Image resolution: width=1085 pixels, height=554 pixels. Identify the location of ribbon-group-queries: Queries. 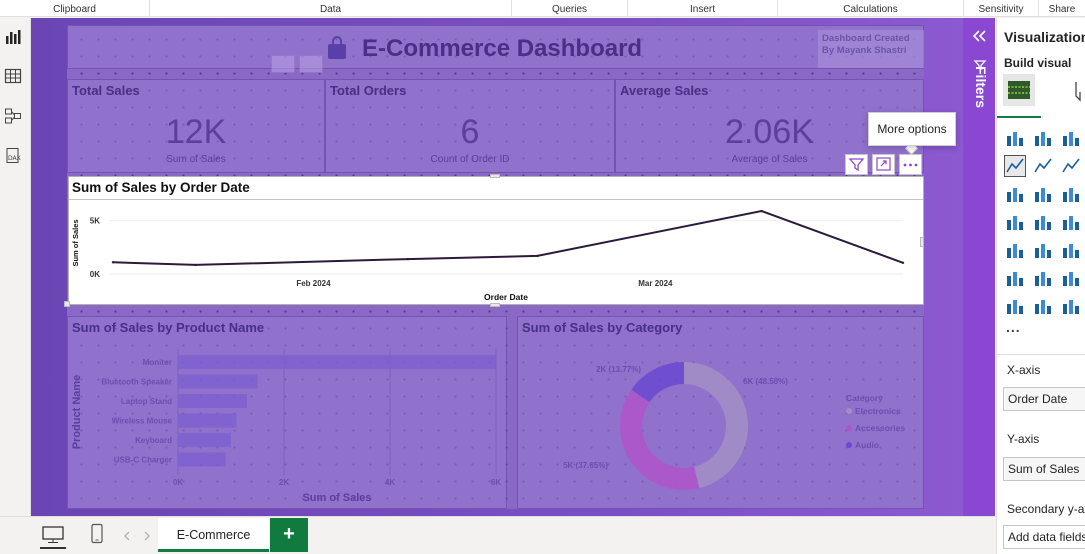
(570, 8).